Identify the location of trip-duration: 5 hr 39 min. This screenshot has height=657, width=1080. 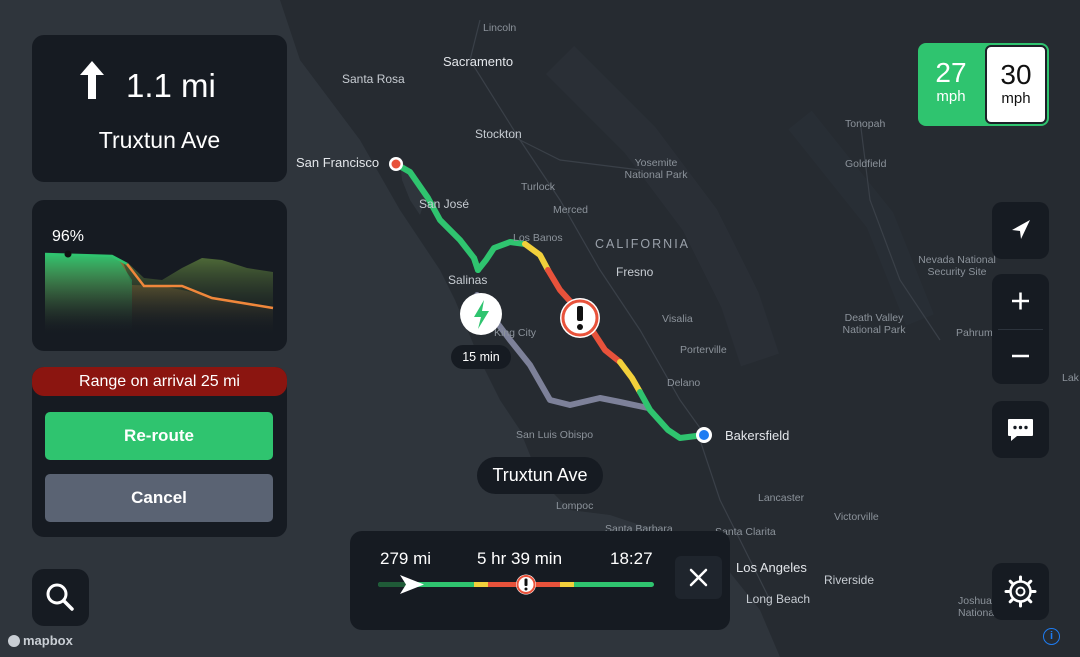
(520, 558).